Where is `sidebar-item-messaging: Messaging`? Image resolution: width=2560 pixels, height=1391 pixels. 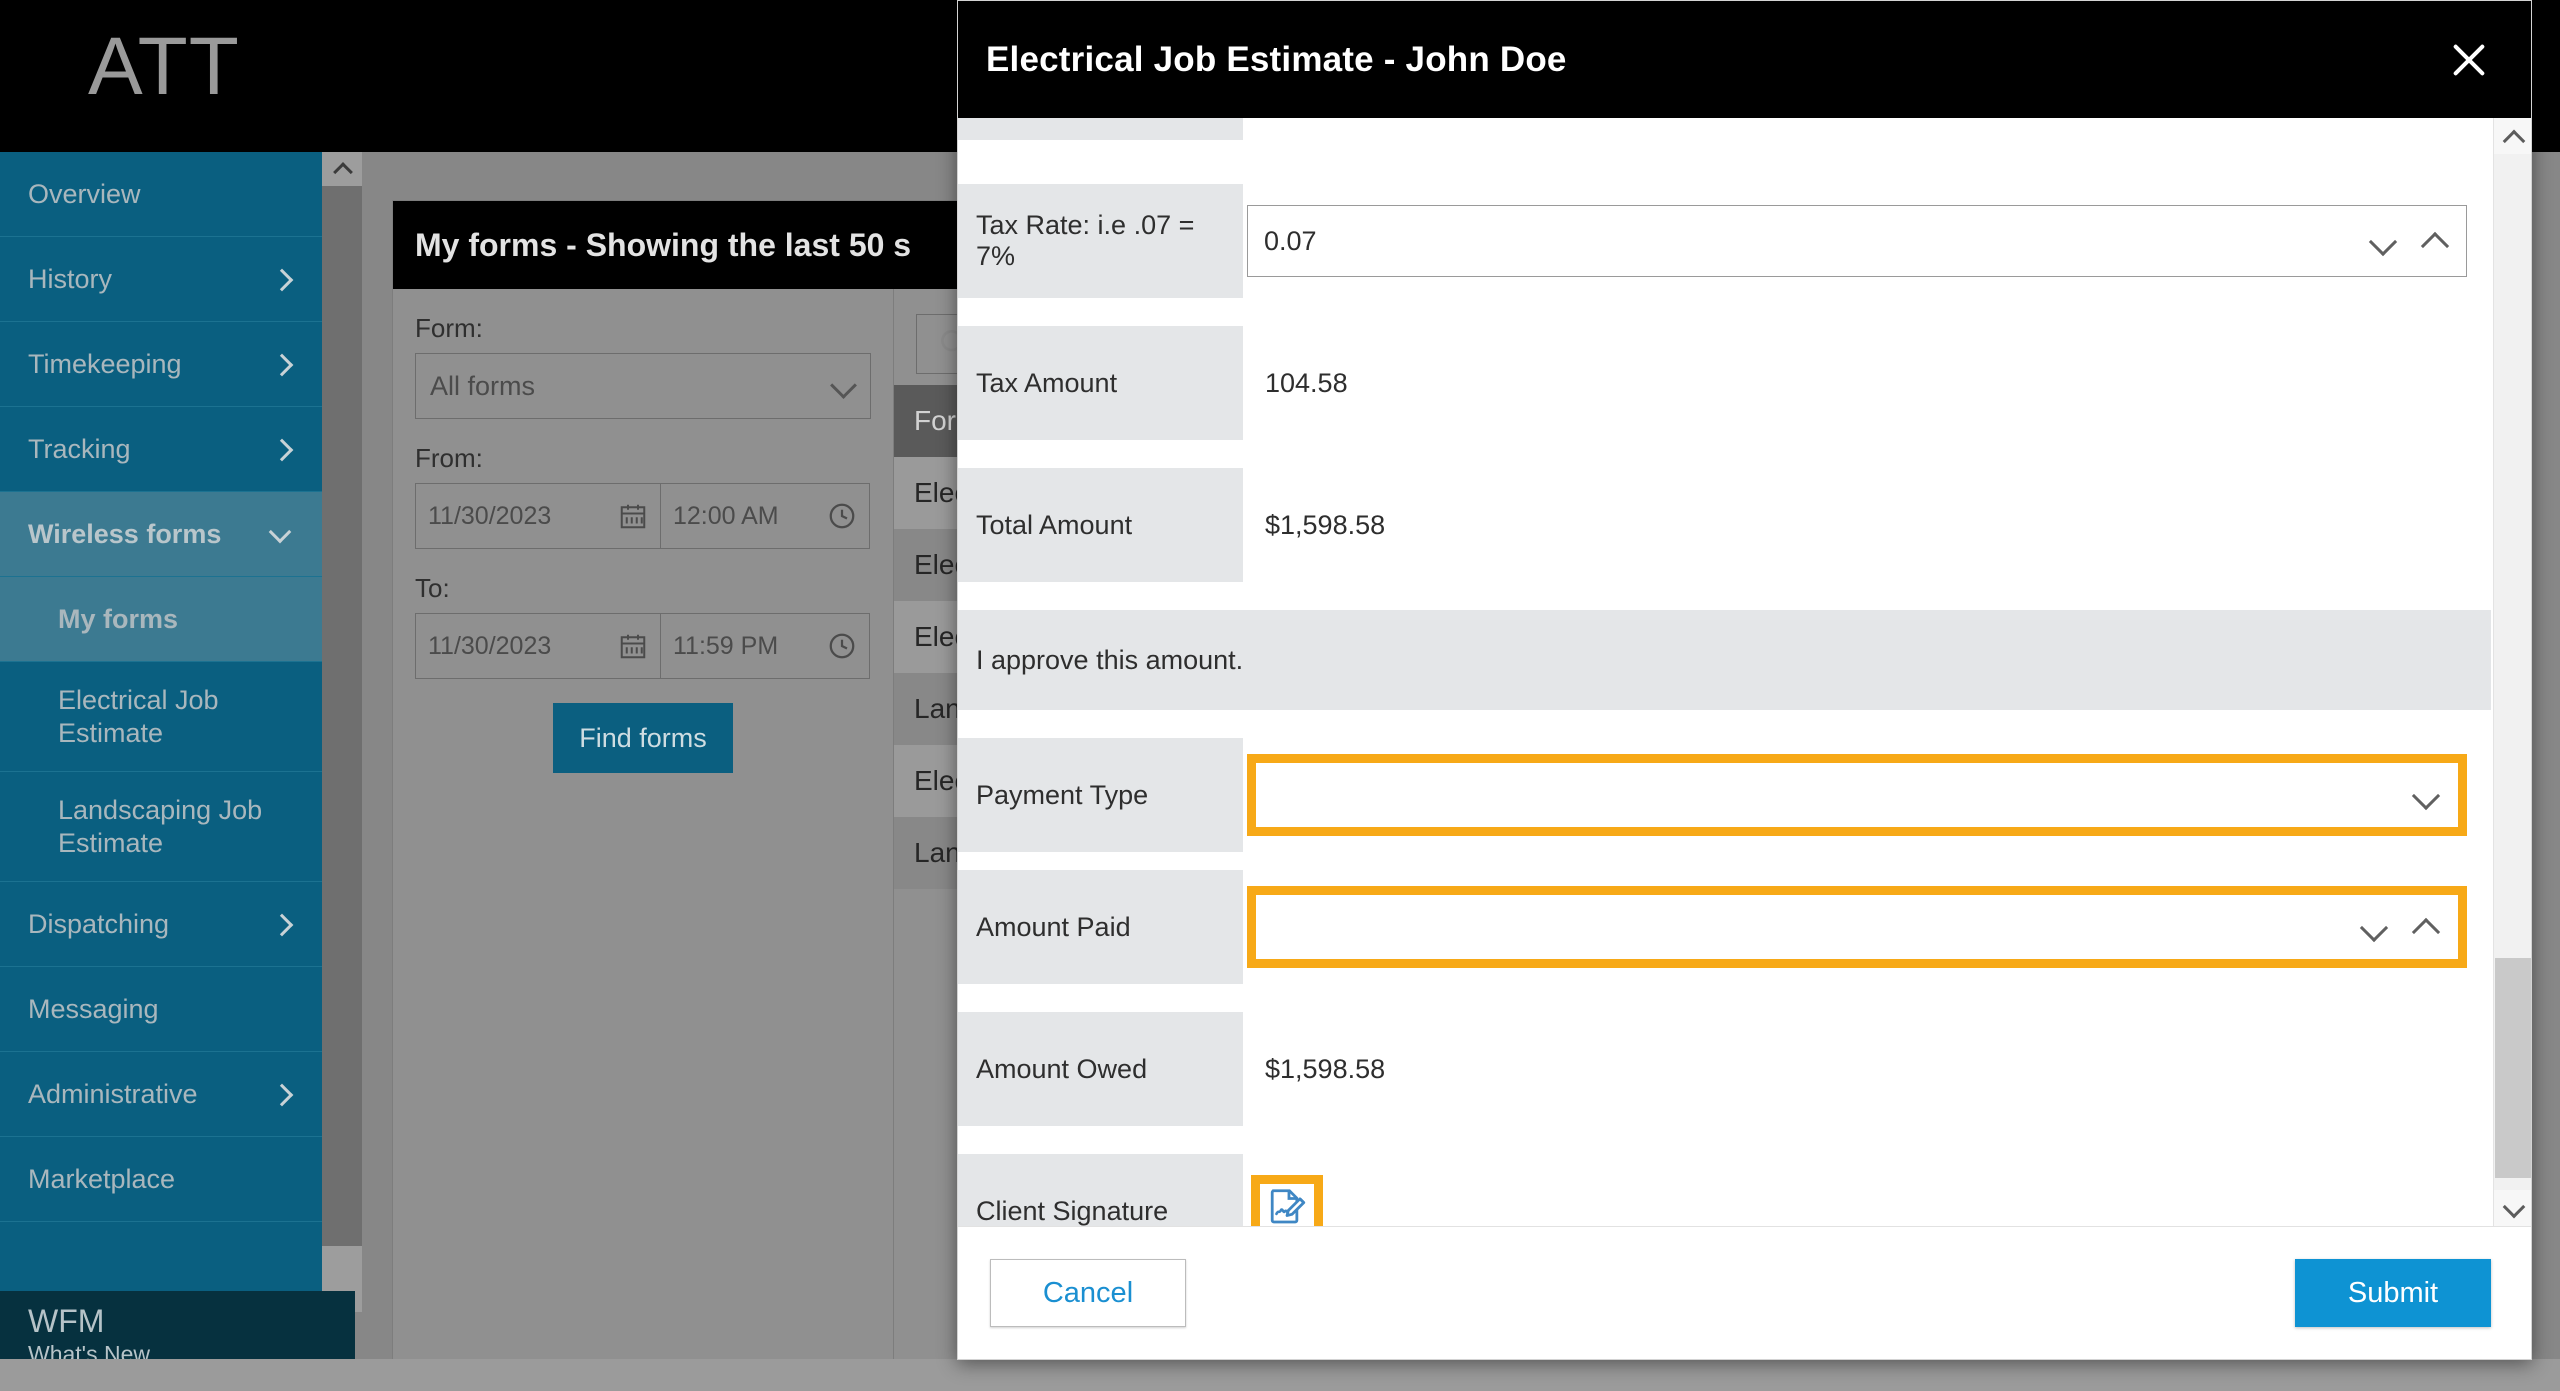 sidebar-item-messaging: Messaging is located at coordinates (161, 1009).